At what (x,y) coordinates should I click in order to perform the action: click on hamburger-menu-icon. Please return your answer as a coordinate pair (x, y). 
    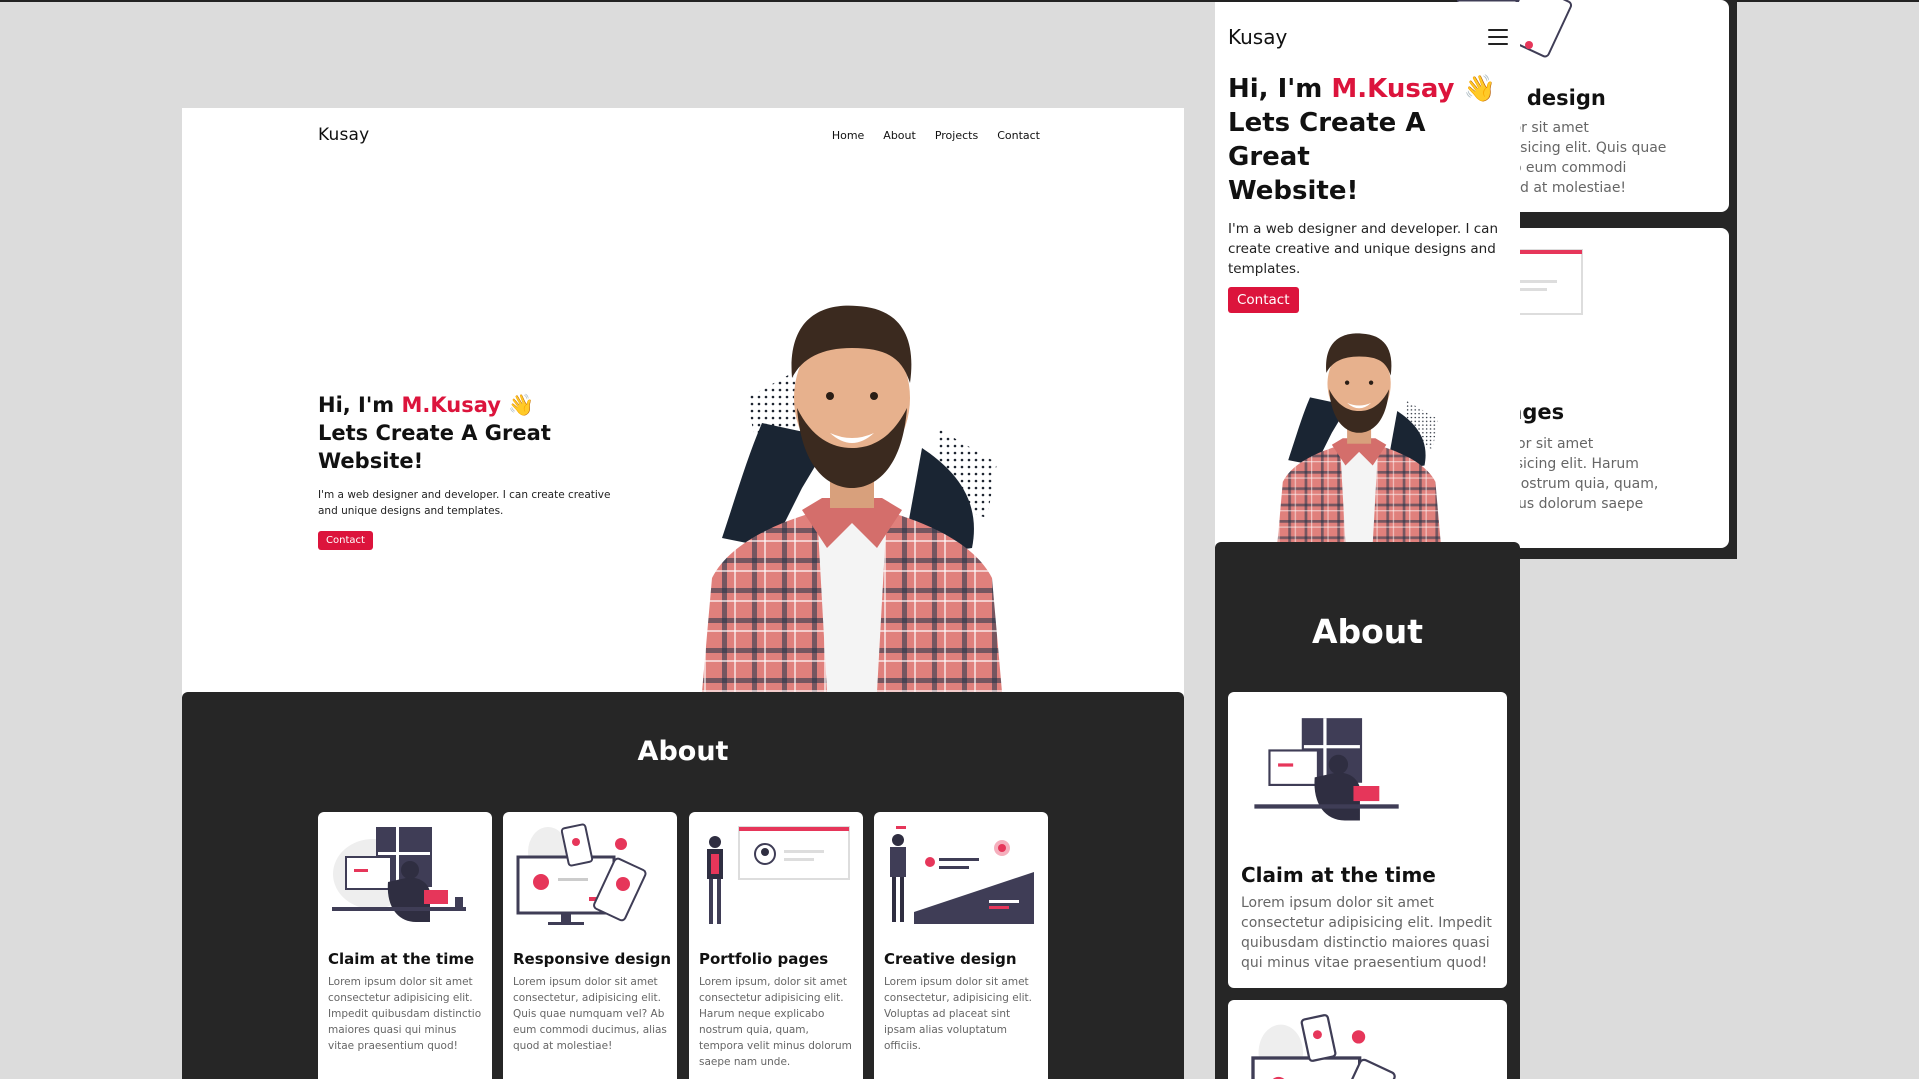
    Looking at the image, I should click on (1498, 37).